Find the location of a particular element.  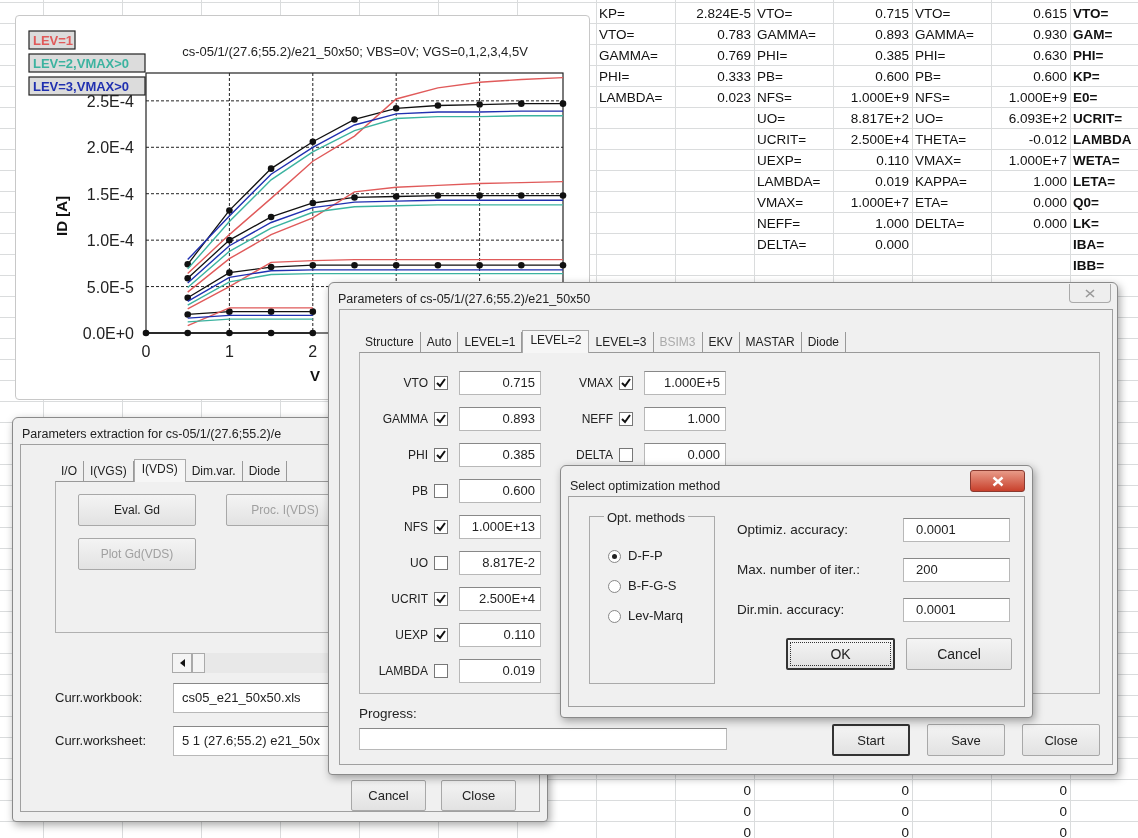

radio-label: B-F-G-S is located at coordinates (652, 586).